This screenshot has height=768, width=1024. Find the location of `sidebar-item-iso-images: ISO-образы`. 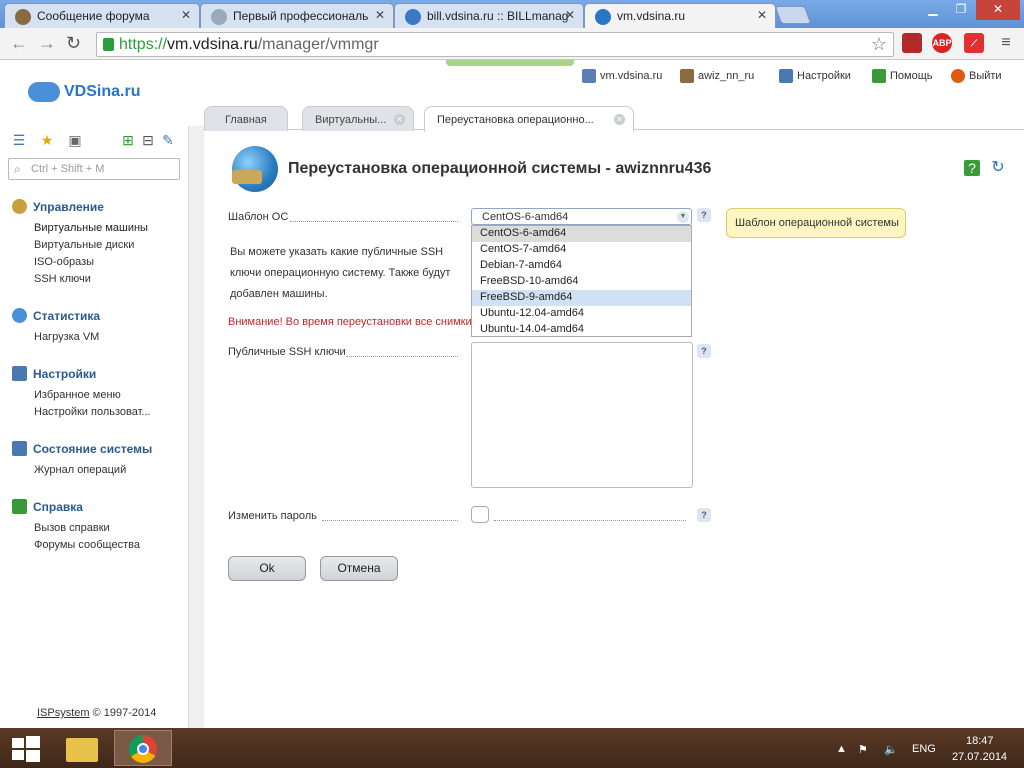

sidebar-item-iso-images: ISO-образы is located at coordinates (64, 262).